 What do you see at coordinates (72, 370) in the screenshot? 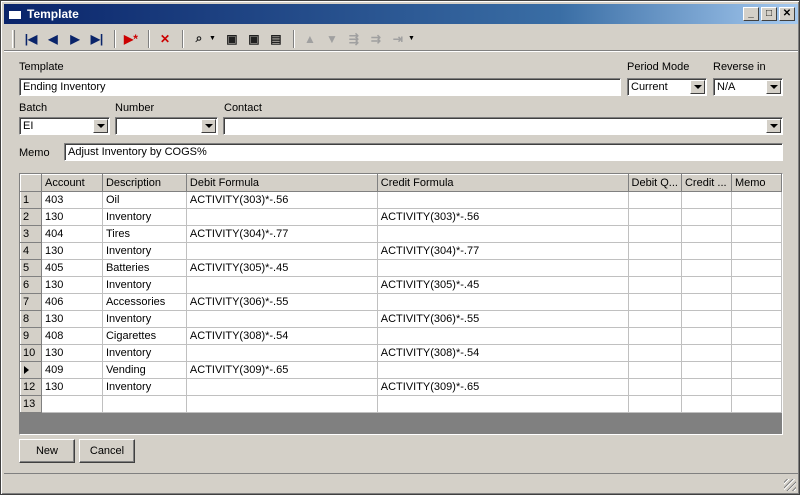
I see `cell-account: 409` at bounding box center [72, 370].